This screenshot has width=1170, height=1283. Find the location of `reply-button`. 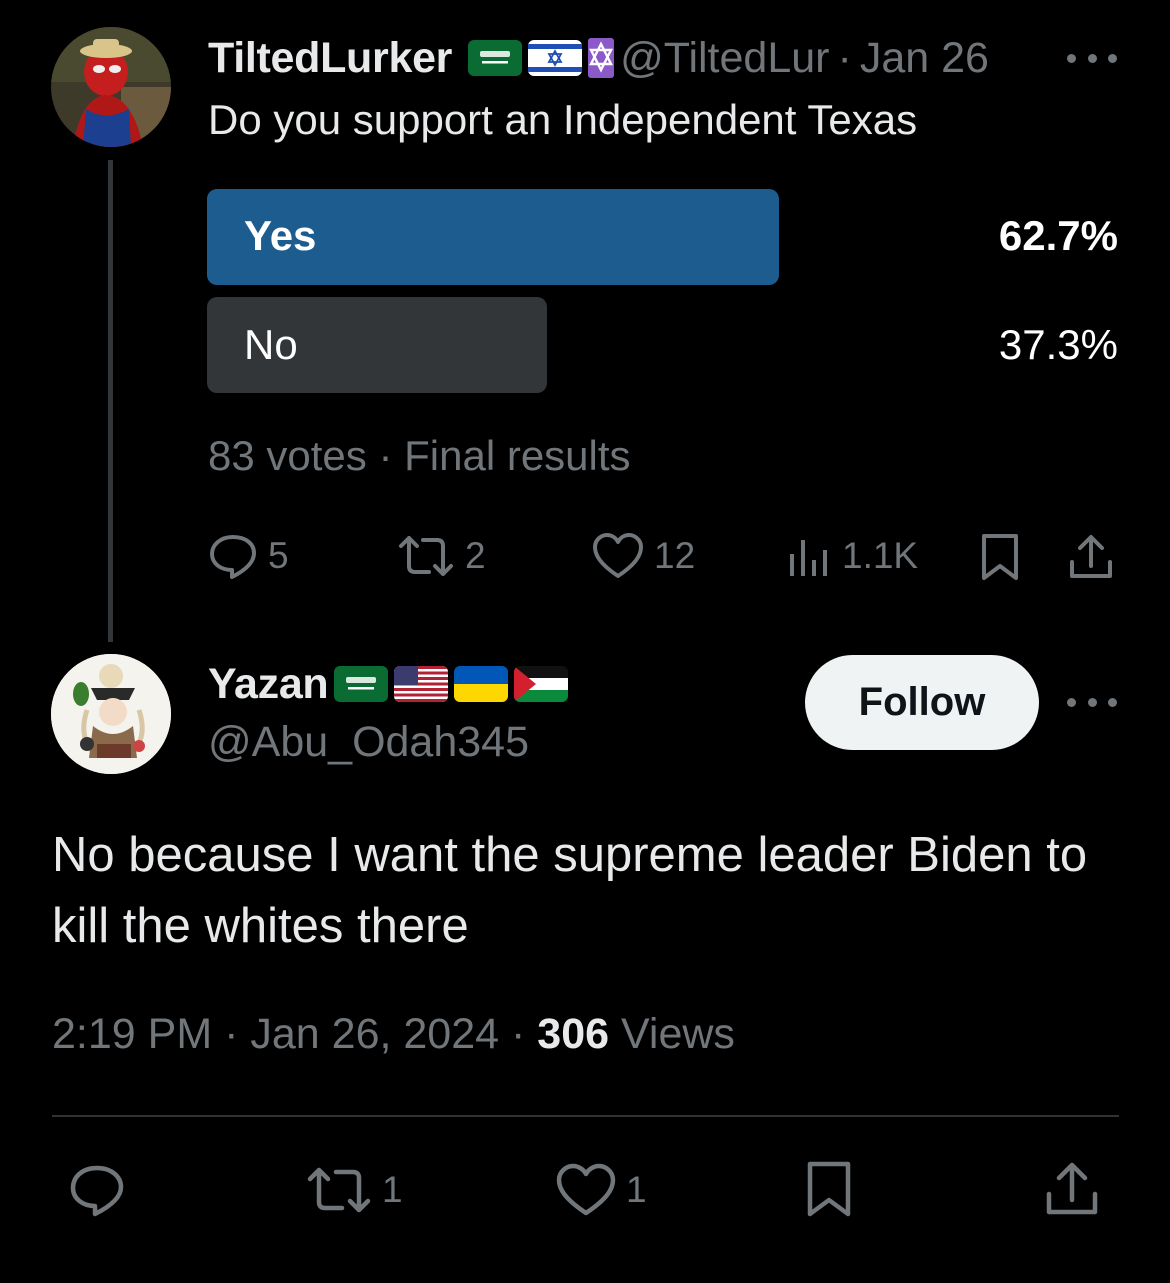

reply-button is located at coordinates (97, 1190).